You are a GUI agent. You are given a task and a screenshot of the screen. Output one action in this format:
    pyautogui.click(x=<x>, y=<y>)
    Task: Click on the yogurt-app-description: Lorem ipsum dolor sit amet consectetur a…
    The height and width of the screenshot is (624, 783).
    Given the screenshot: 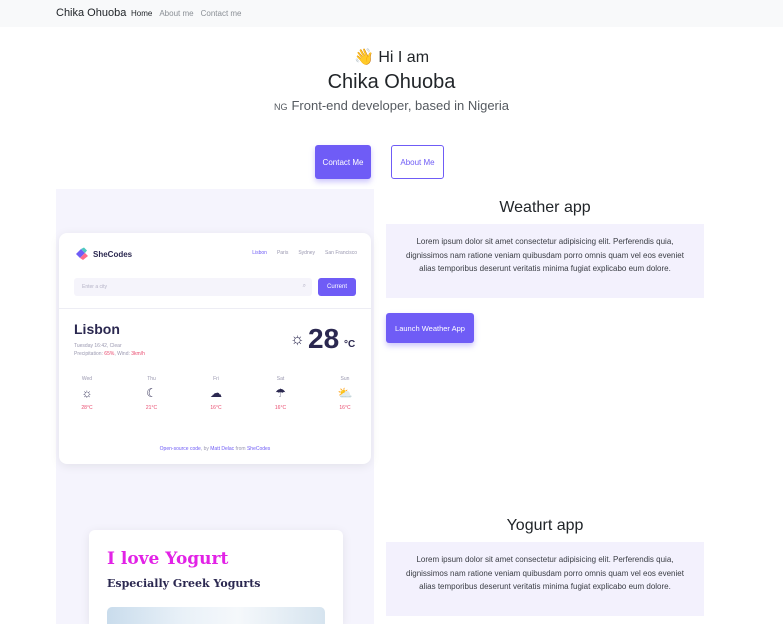 What is the action you would take?
    pyautogui.click(x=545, y=579)
    